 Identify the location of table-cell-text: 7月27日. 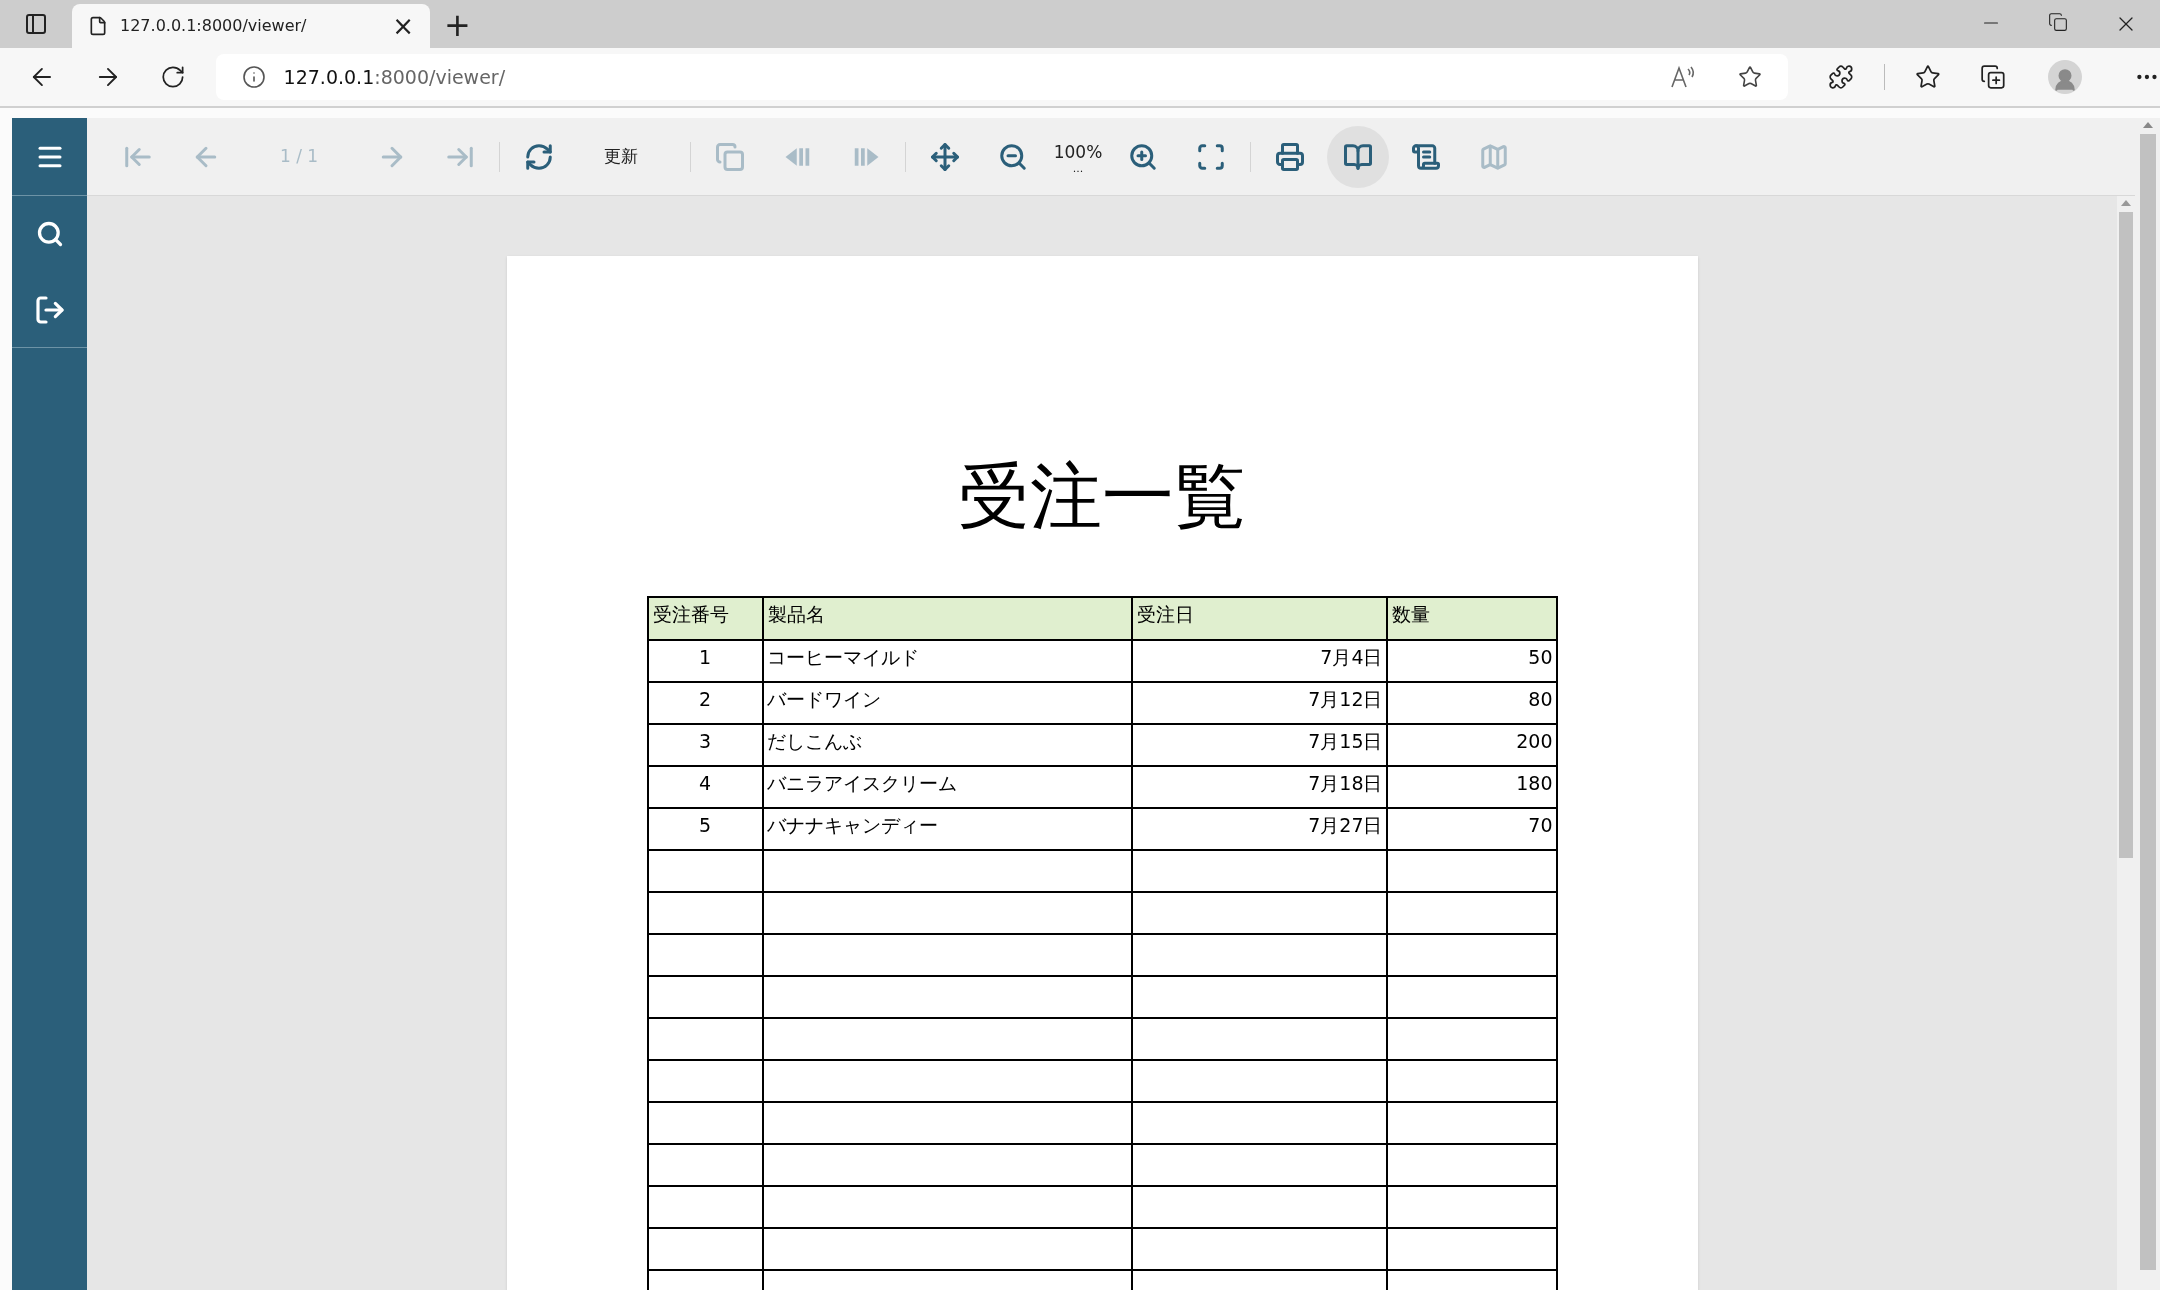
(1345, 825).